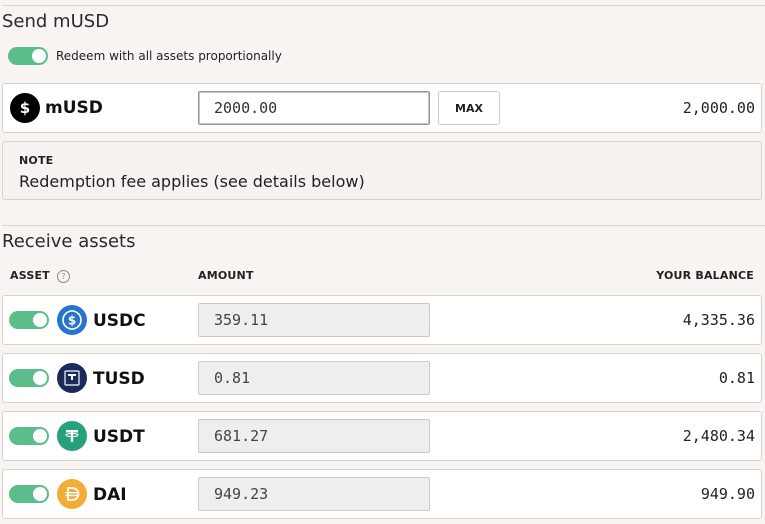  Describe the element at coordinates (69, 241) in the screenshot. I see `receive-section-title: Receive assets` at that location.